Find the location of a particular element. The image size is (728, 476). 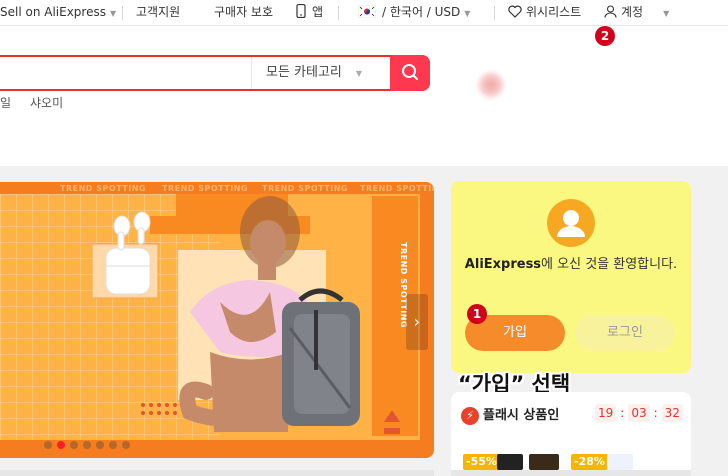

buyer-protection-link: 구매자 보호 is located at coordinates (243, 12).